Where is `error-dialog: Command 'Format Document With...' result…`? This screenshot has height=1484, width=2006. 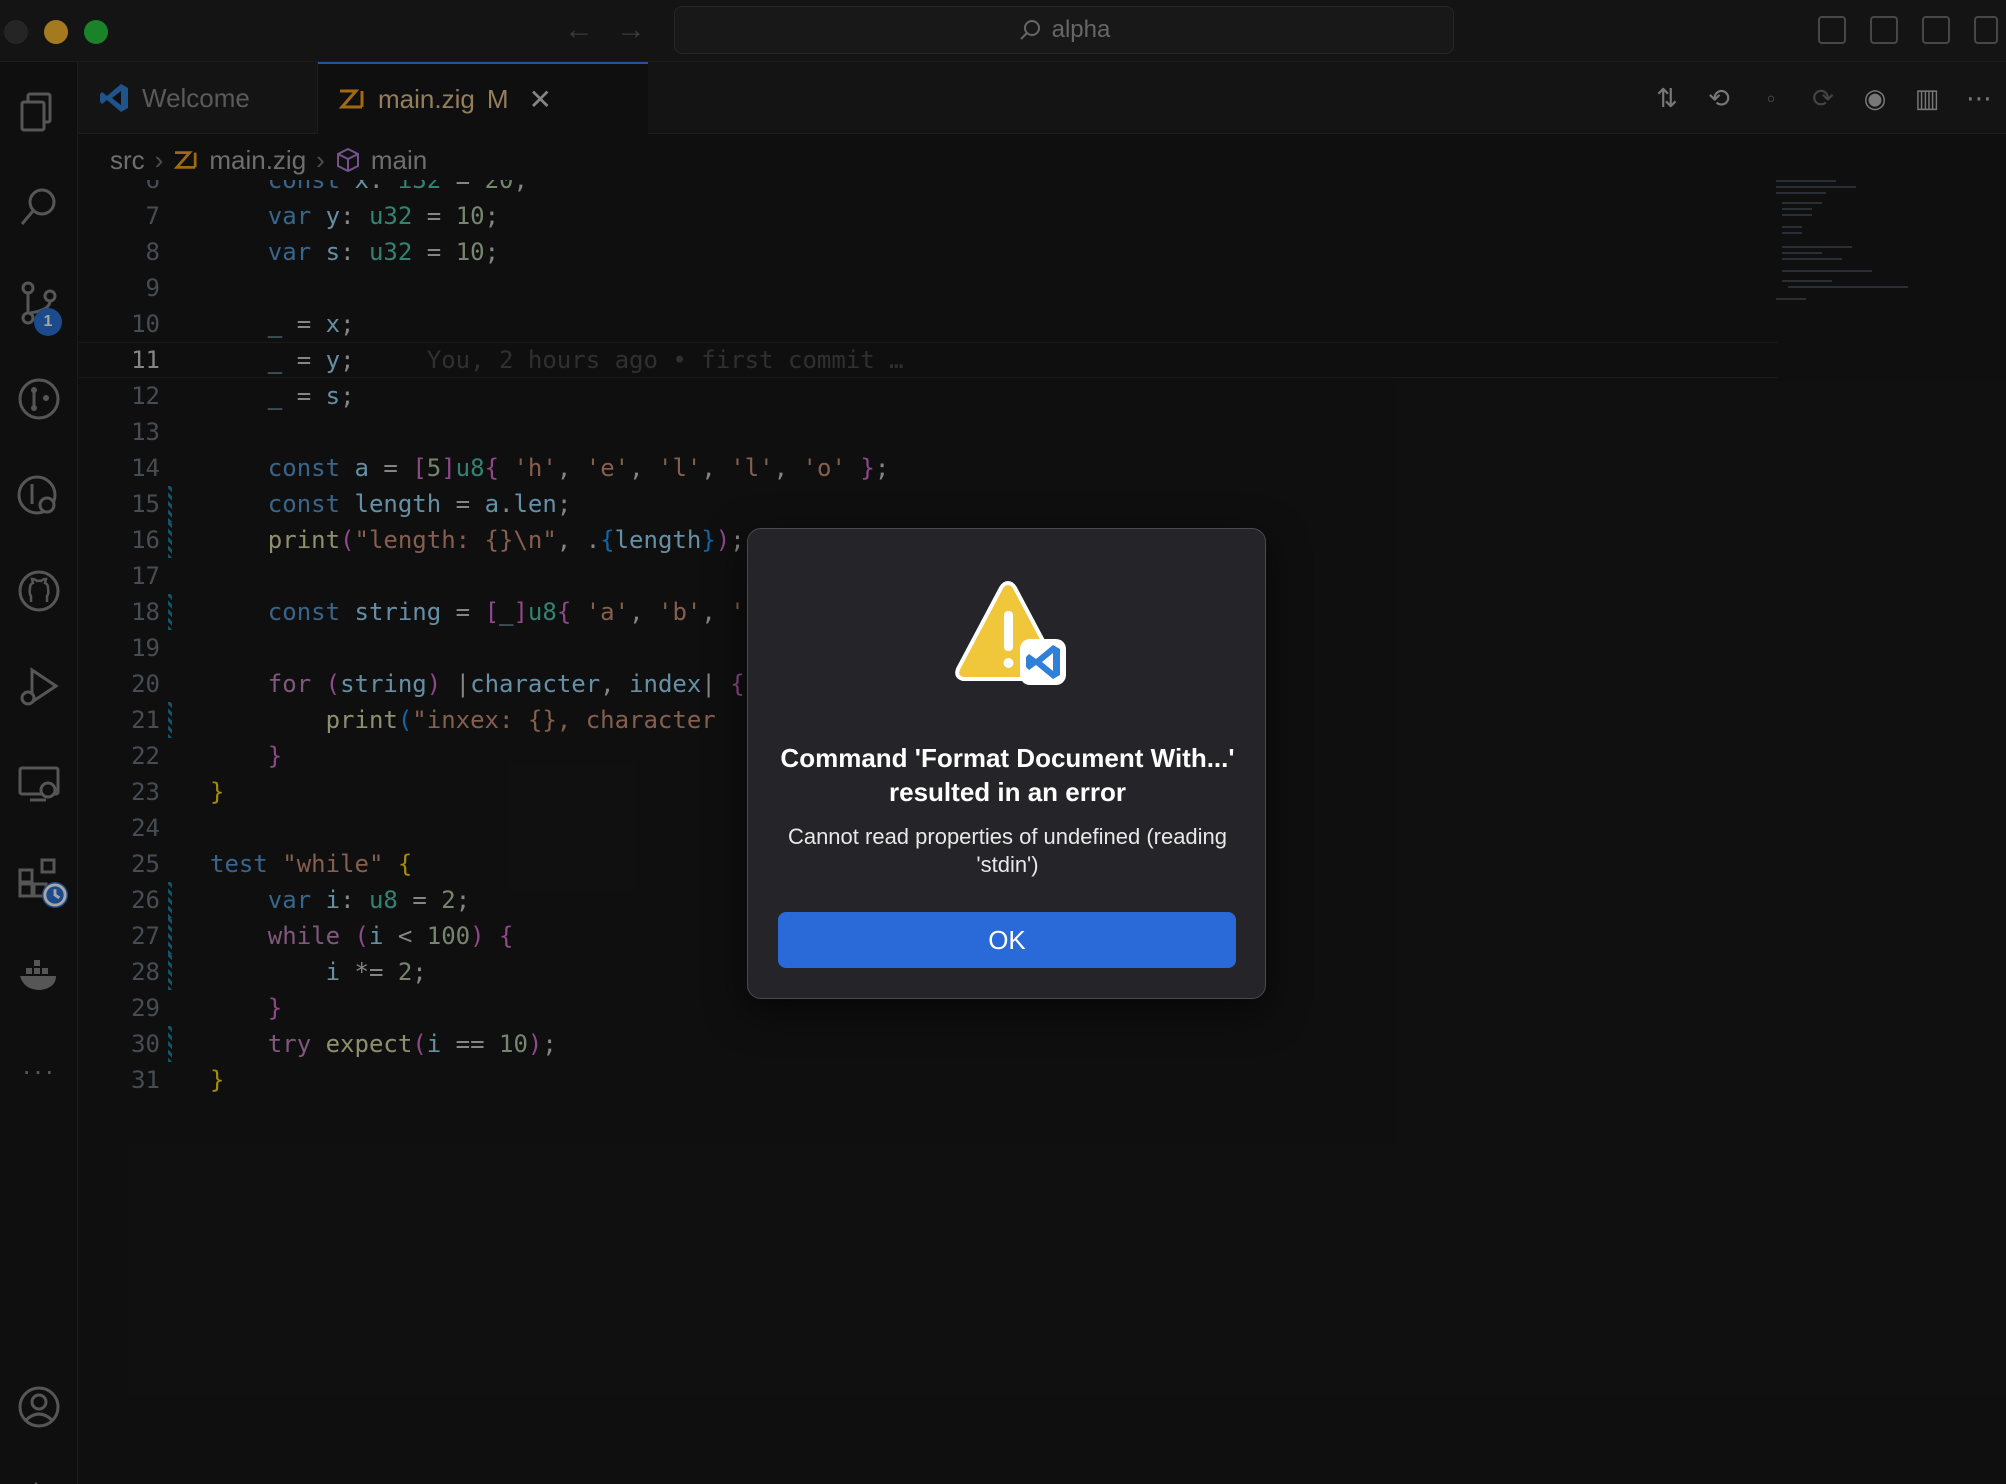
error-dialog: Command 'Format Document With...' result… is located at coordinates (1006, 763).